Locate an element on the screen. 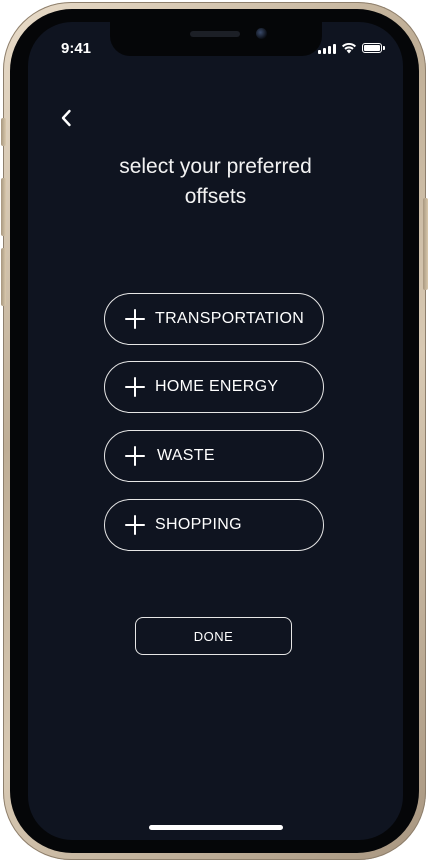  home-indicator is located at coordinates (216, 827).